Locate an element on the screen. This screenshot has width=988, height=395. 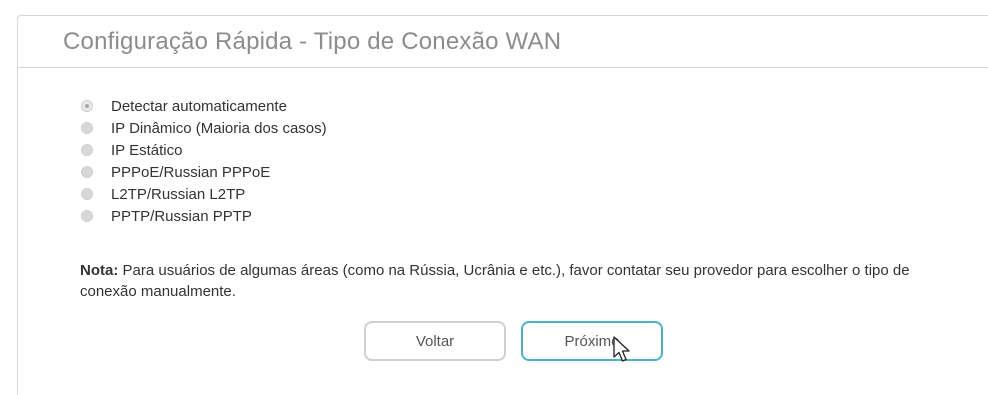
radio-selected-icon is located at coordinates (87, 106).